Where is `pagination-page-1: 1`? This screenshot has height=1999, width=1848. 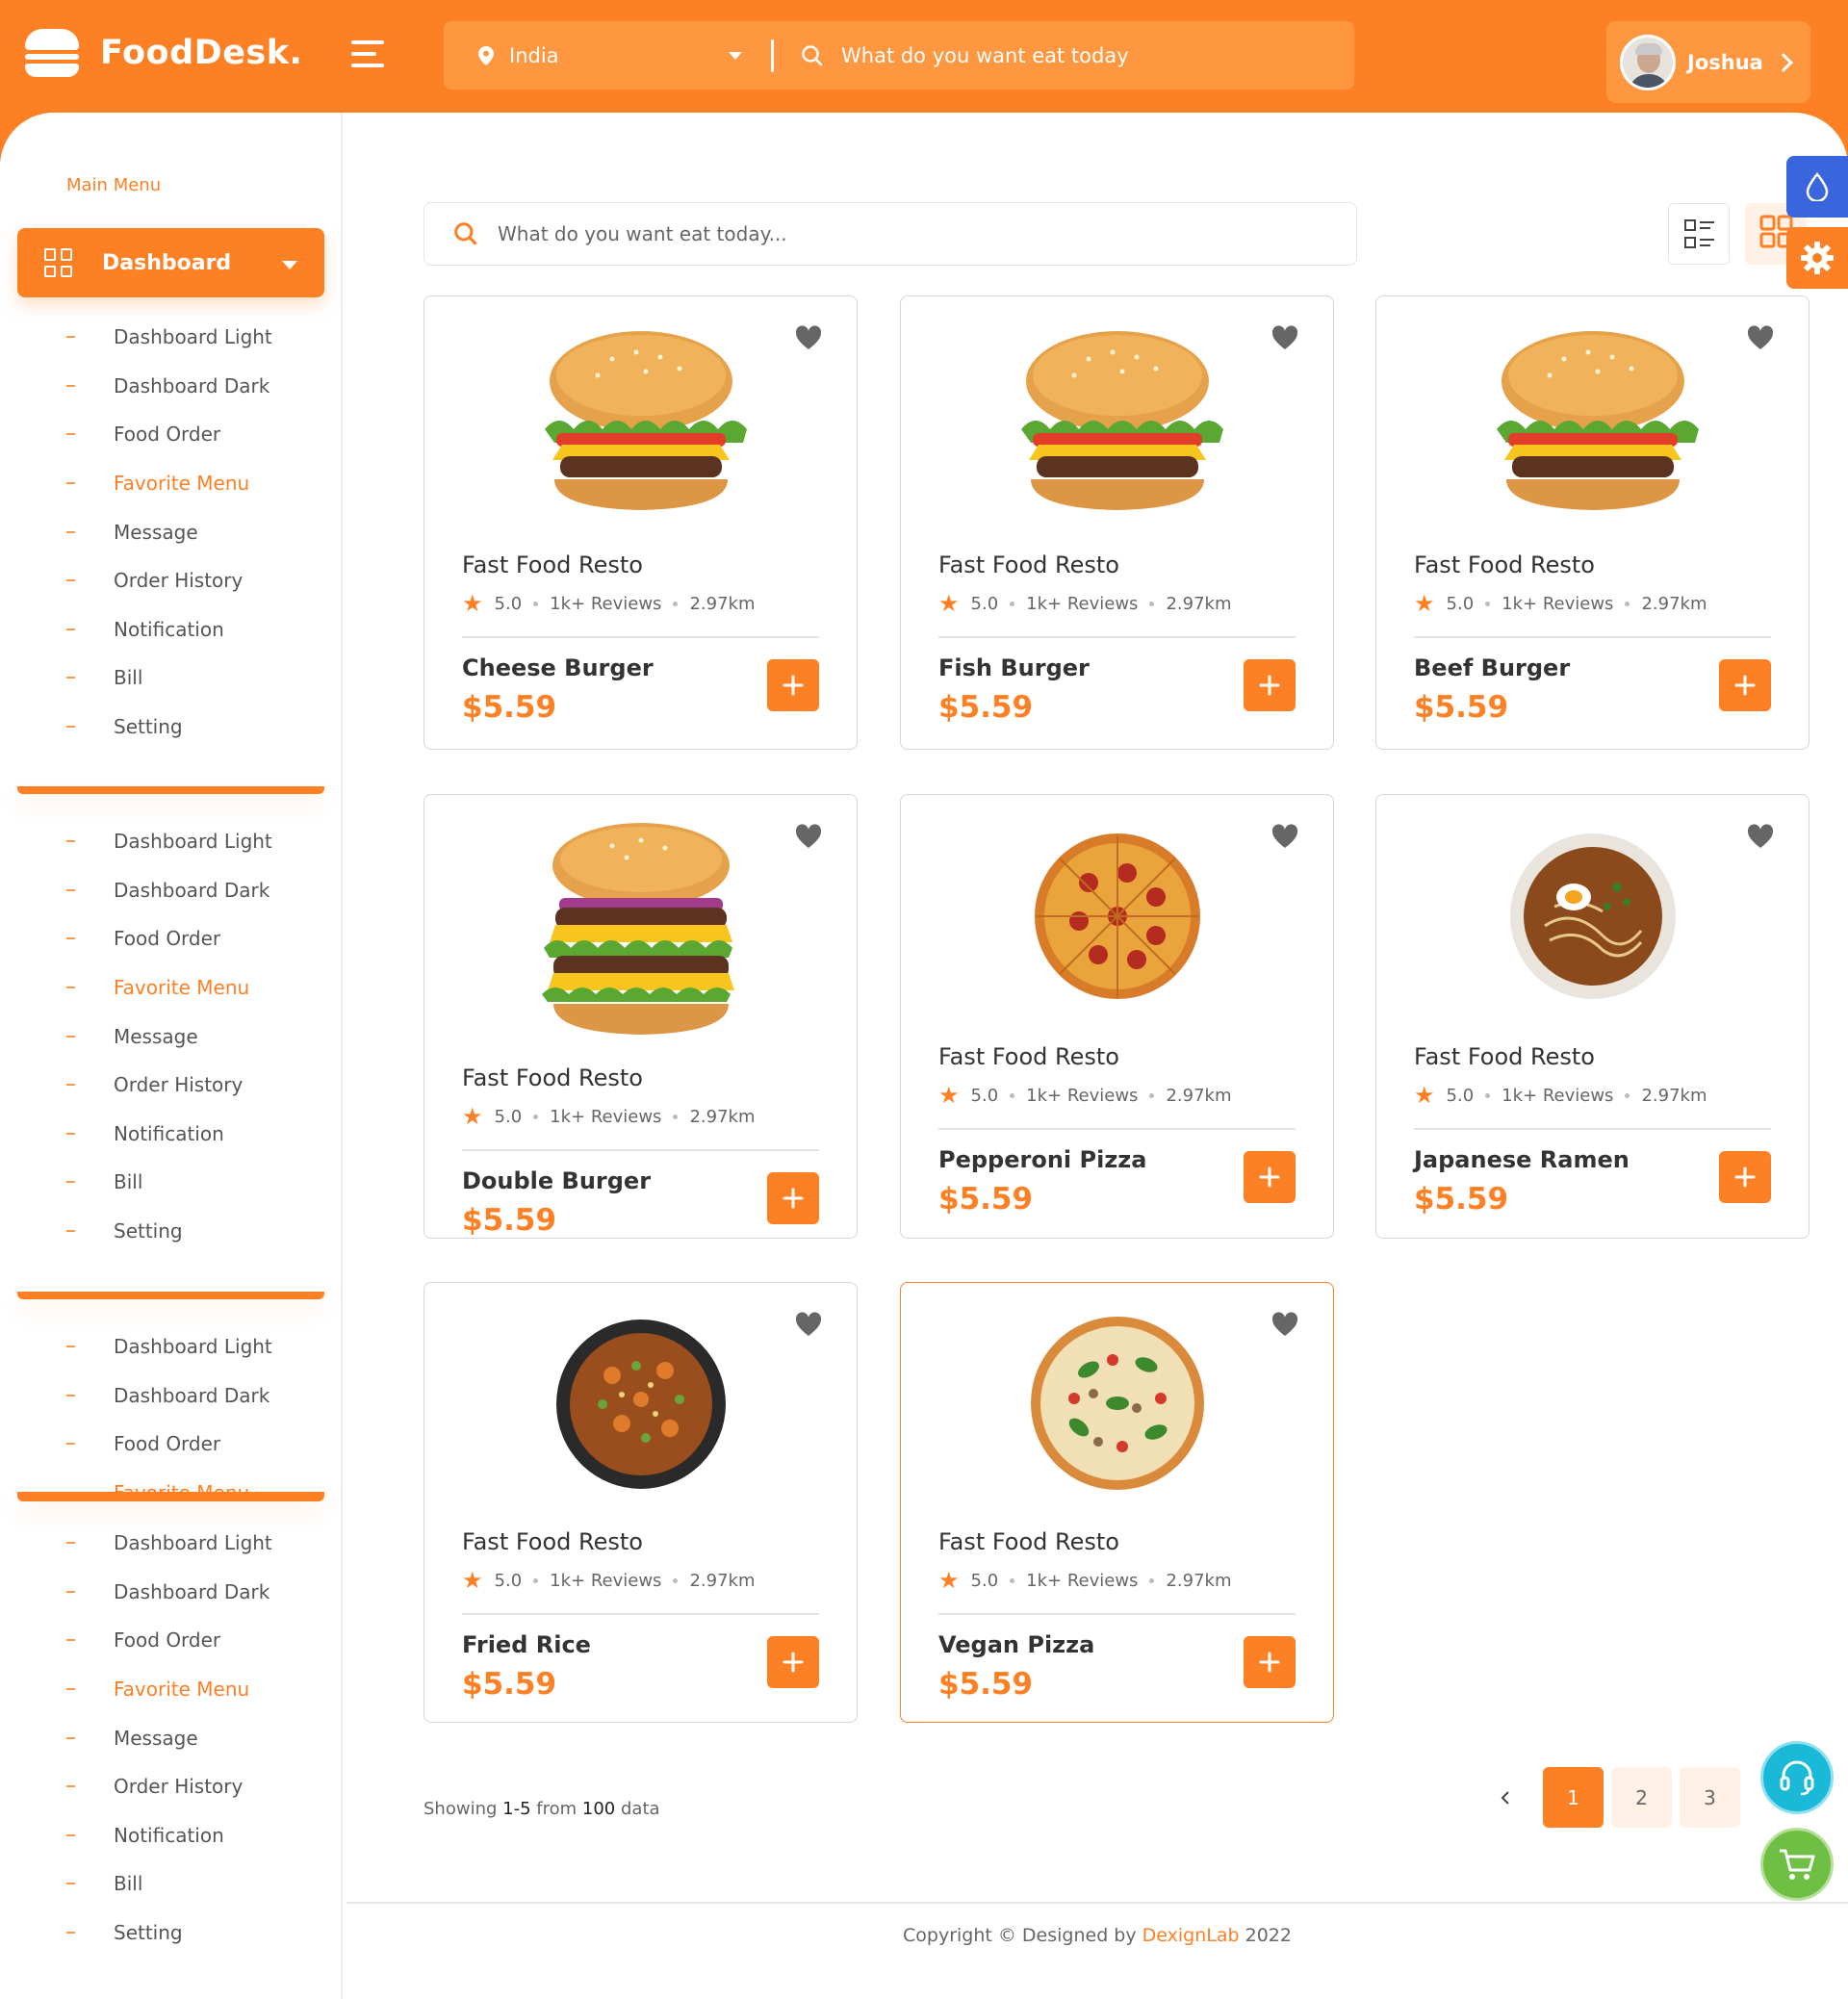 pagination-page-1: 1 is located at coordinates (1573, 1797).